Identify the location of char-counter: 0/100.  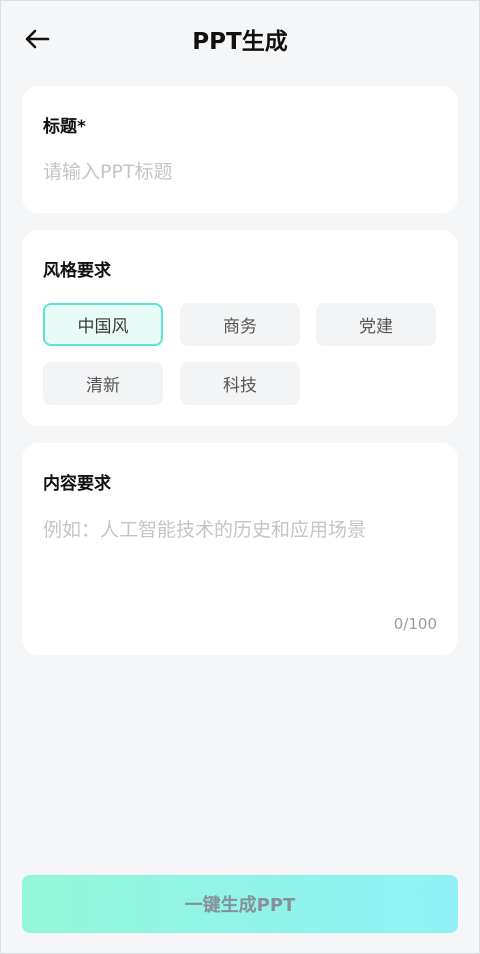
(415, 624).